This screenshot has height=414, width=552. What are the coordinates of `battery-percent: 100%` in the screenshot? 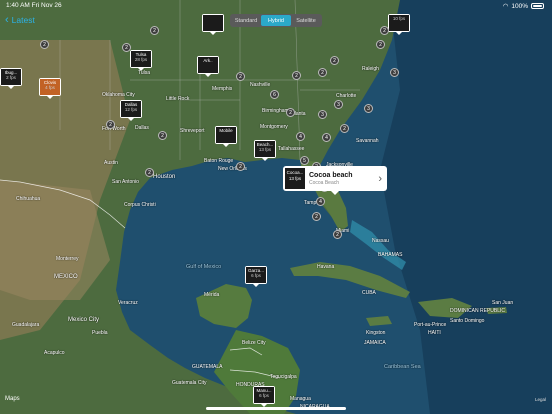 It's located at (519, 6).